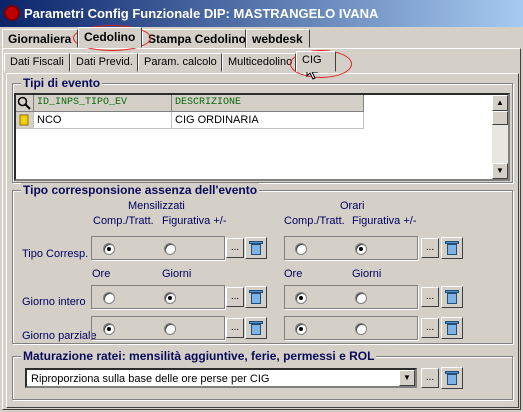  I want to click on radio-tipo-corresp-m-figurativa, so click(170, 249).